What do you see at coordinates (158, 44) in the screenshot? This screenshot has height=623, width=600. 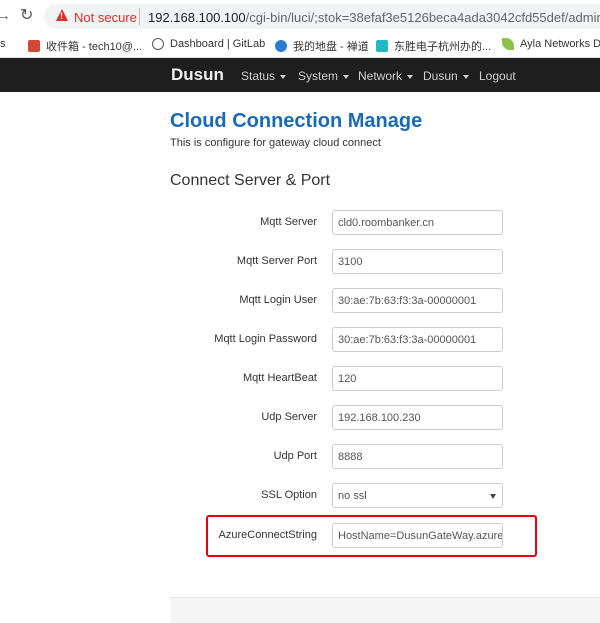 I see `gitlab-icon` at bounding box center [158, 44].